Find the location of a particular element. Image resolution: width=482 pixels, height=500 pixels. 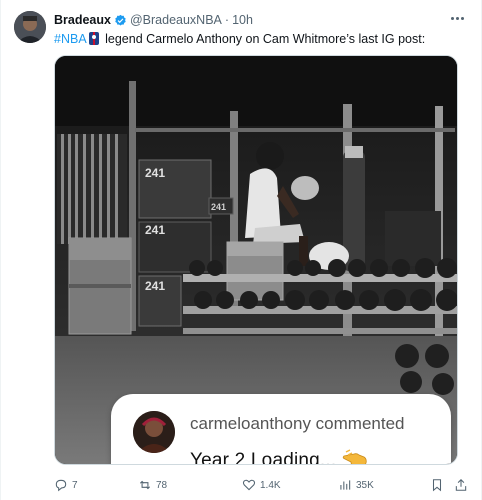

repost-icon is located at coordinates (145, 485).